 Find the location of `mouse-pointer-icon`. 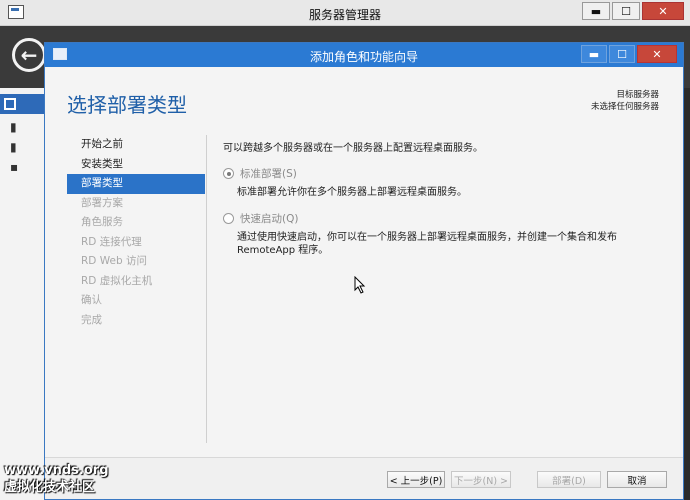

mouse-pointer-icon is located at coordinates (360, 285).